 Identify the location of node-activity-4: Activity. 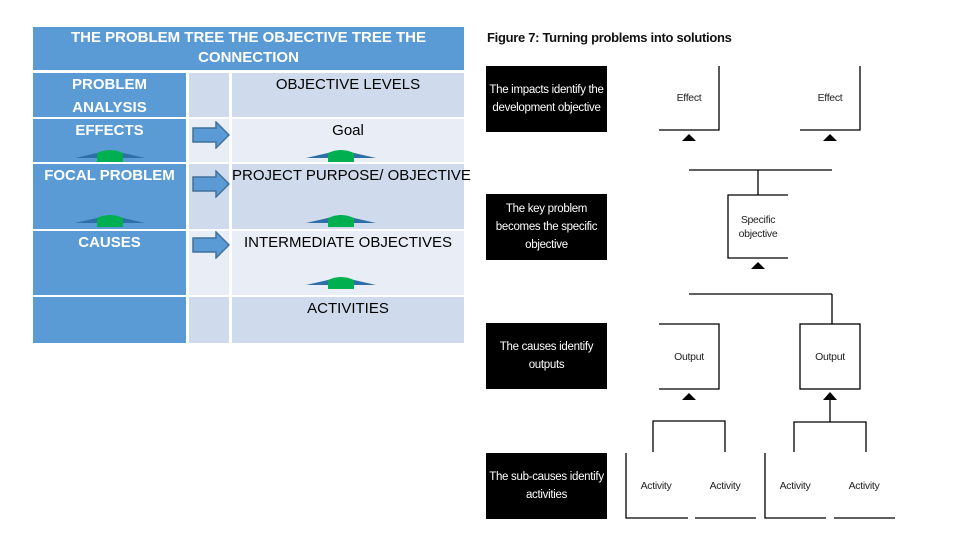
(864, 486).